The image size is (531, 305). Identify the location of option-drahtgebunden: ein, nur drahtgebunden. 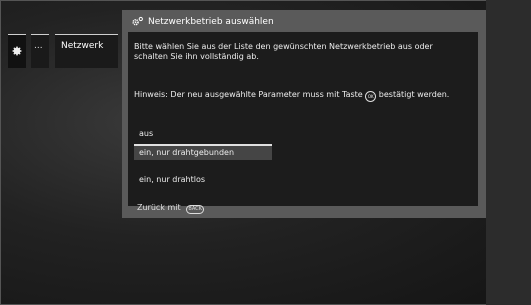
(203, 152).